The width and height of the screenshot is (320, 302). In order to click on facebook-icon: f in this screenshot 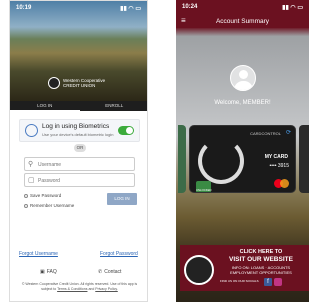, I will do `click(268, 282)`.